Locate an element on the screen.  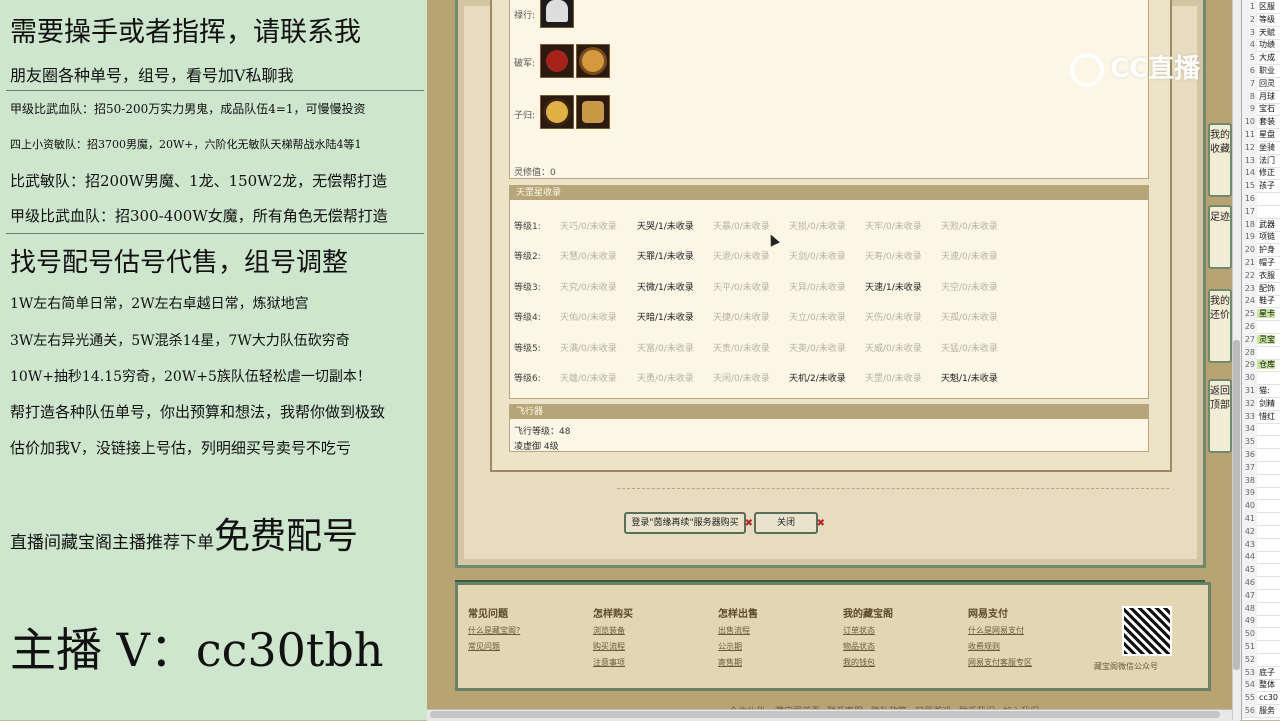
sheet-row-number: 1 is located at coordinates (1249, 6).